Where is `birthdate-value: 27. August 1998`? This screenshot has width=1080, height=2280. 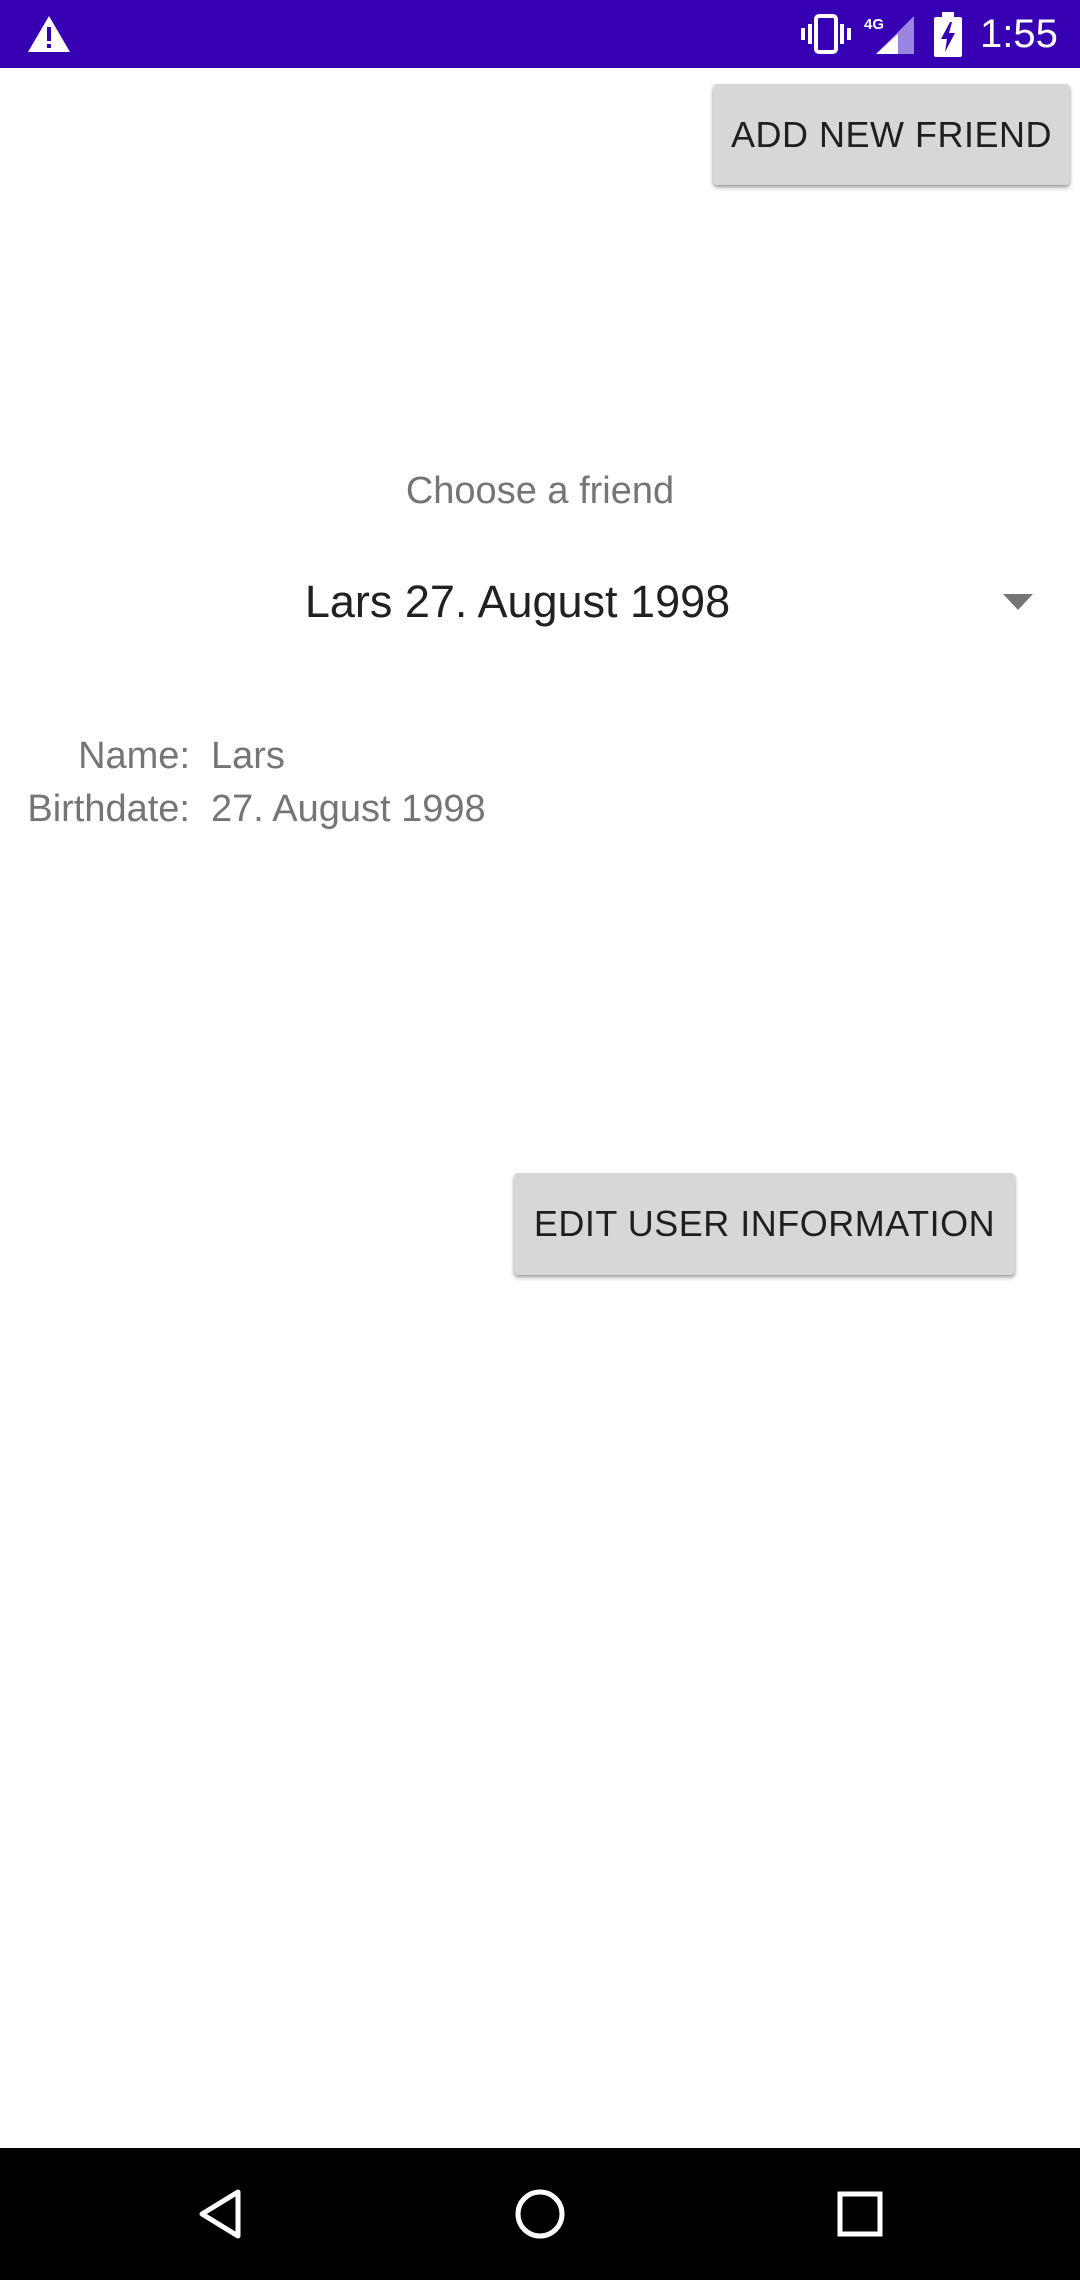
birthdate-value: 27. August 1998 is located at coordinates (348, 809).